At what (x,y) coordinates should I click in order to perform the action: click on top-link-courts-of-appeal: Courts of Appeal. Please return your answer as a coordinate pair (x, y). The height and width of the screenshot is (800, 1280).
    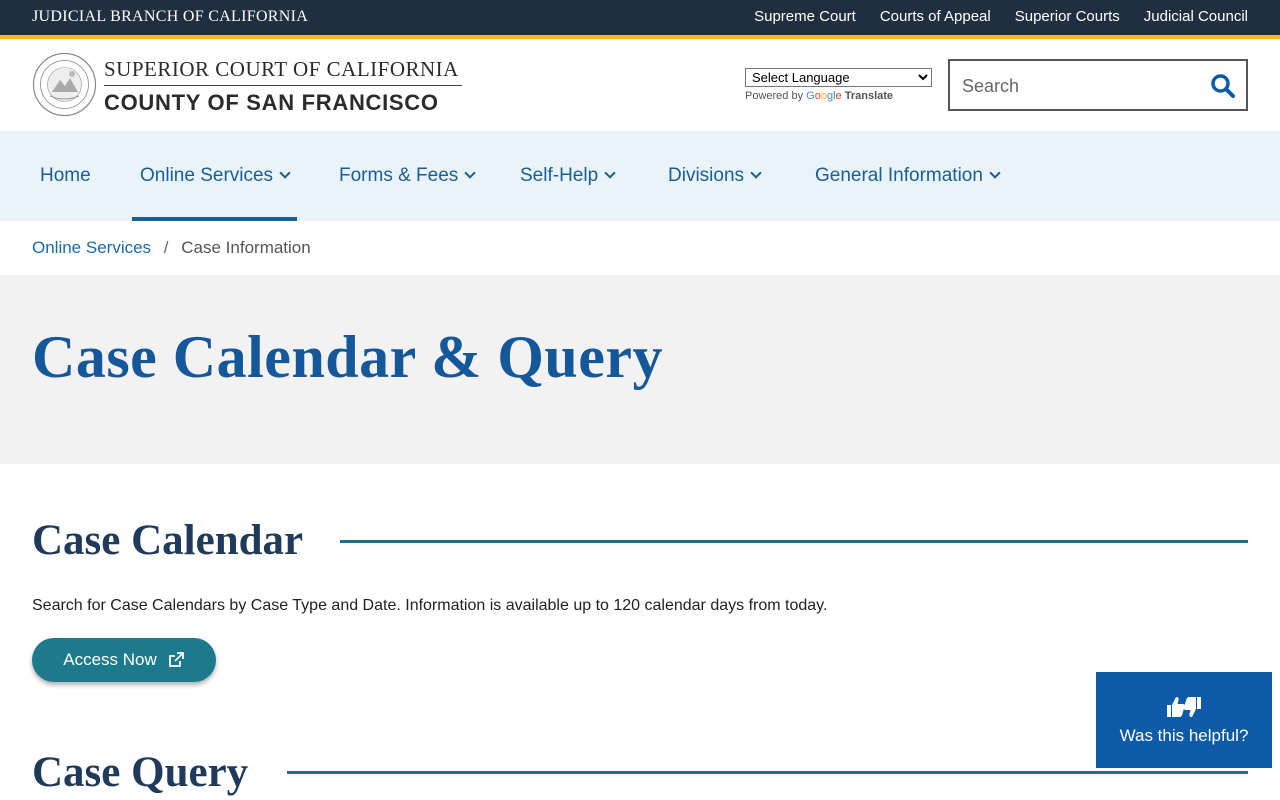
    Looking at the image, I should click on (935, 16).